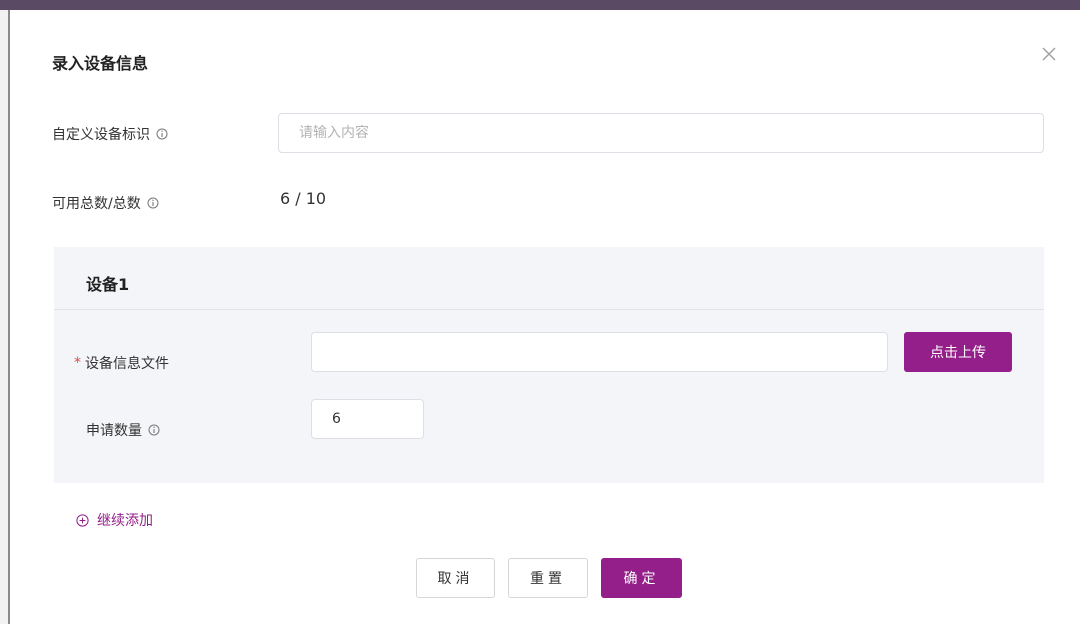 This screenshot has height=624, width=1080. Describe the element at coordinates (101, 135) in the screenshot. I see `custom-id-label: 自定义设备标识` at that location.